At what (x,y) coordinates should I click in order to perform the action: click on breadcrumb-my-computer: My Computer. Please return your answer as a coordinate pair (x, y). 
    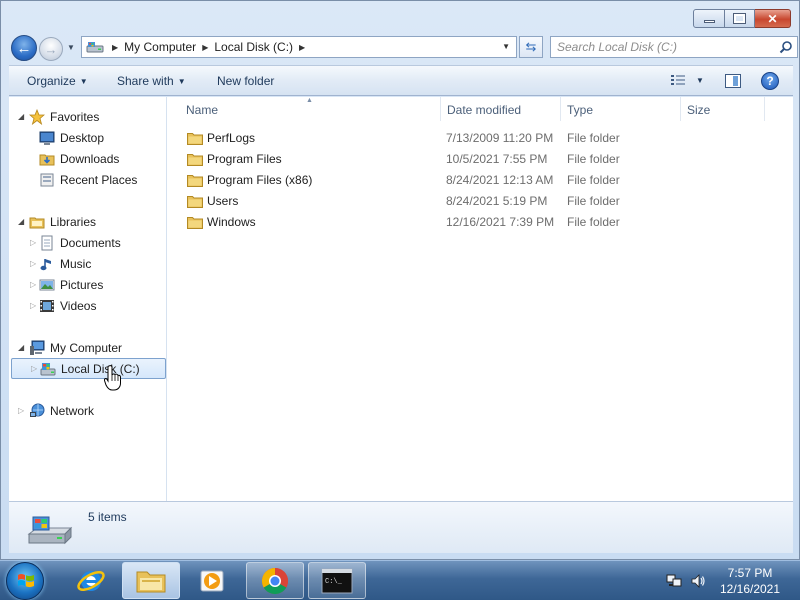
    Looking at the image, I should click on (160, 47).